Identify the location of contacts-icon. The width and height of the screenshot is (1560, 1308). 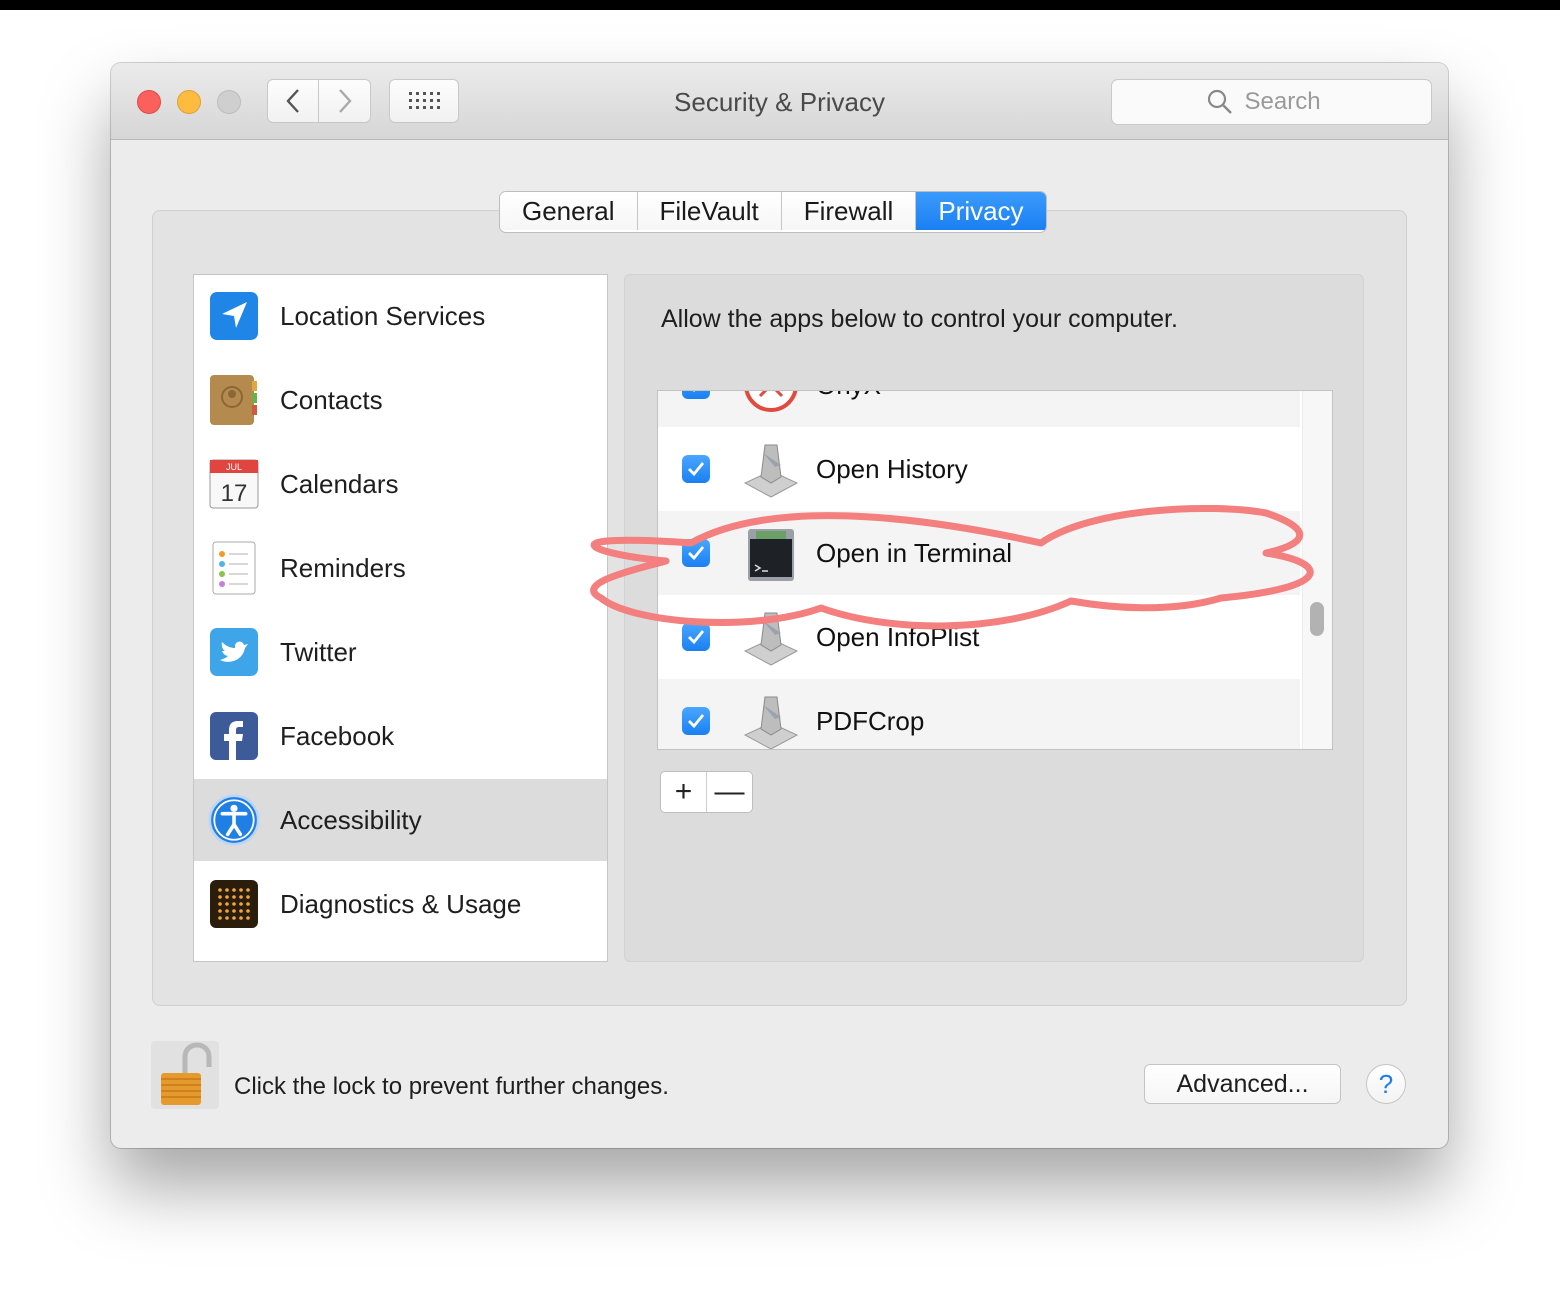
(234, 400).